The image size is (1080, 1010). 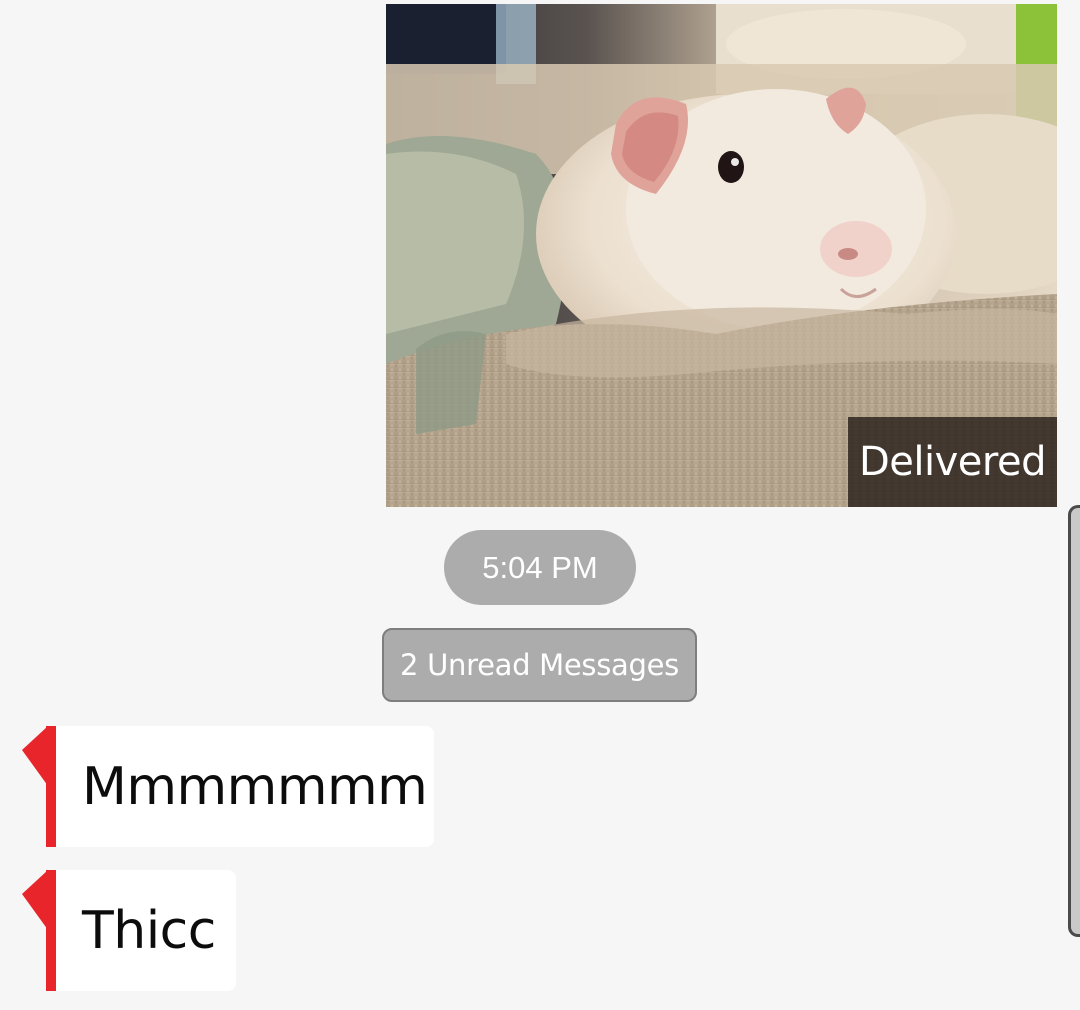 What do you see at coordinates (539, 665) in the screenshot?
I see `unread-messages-divider: 2 Unread Messages` at bounding box center [539, 665].